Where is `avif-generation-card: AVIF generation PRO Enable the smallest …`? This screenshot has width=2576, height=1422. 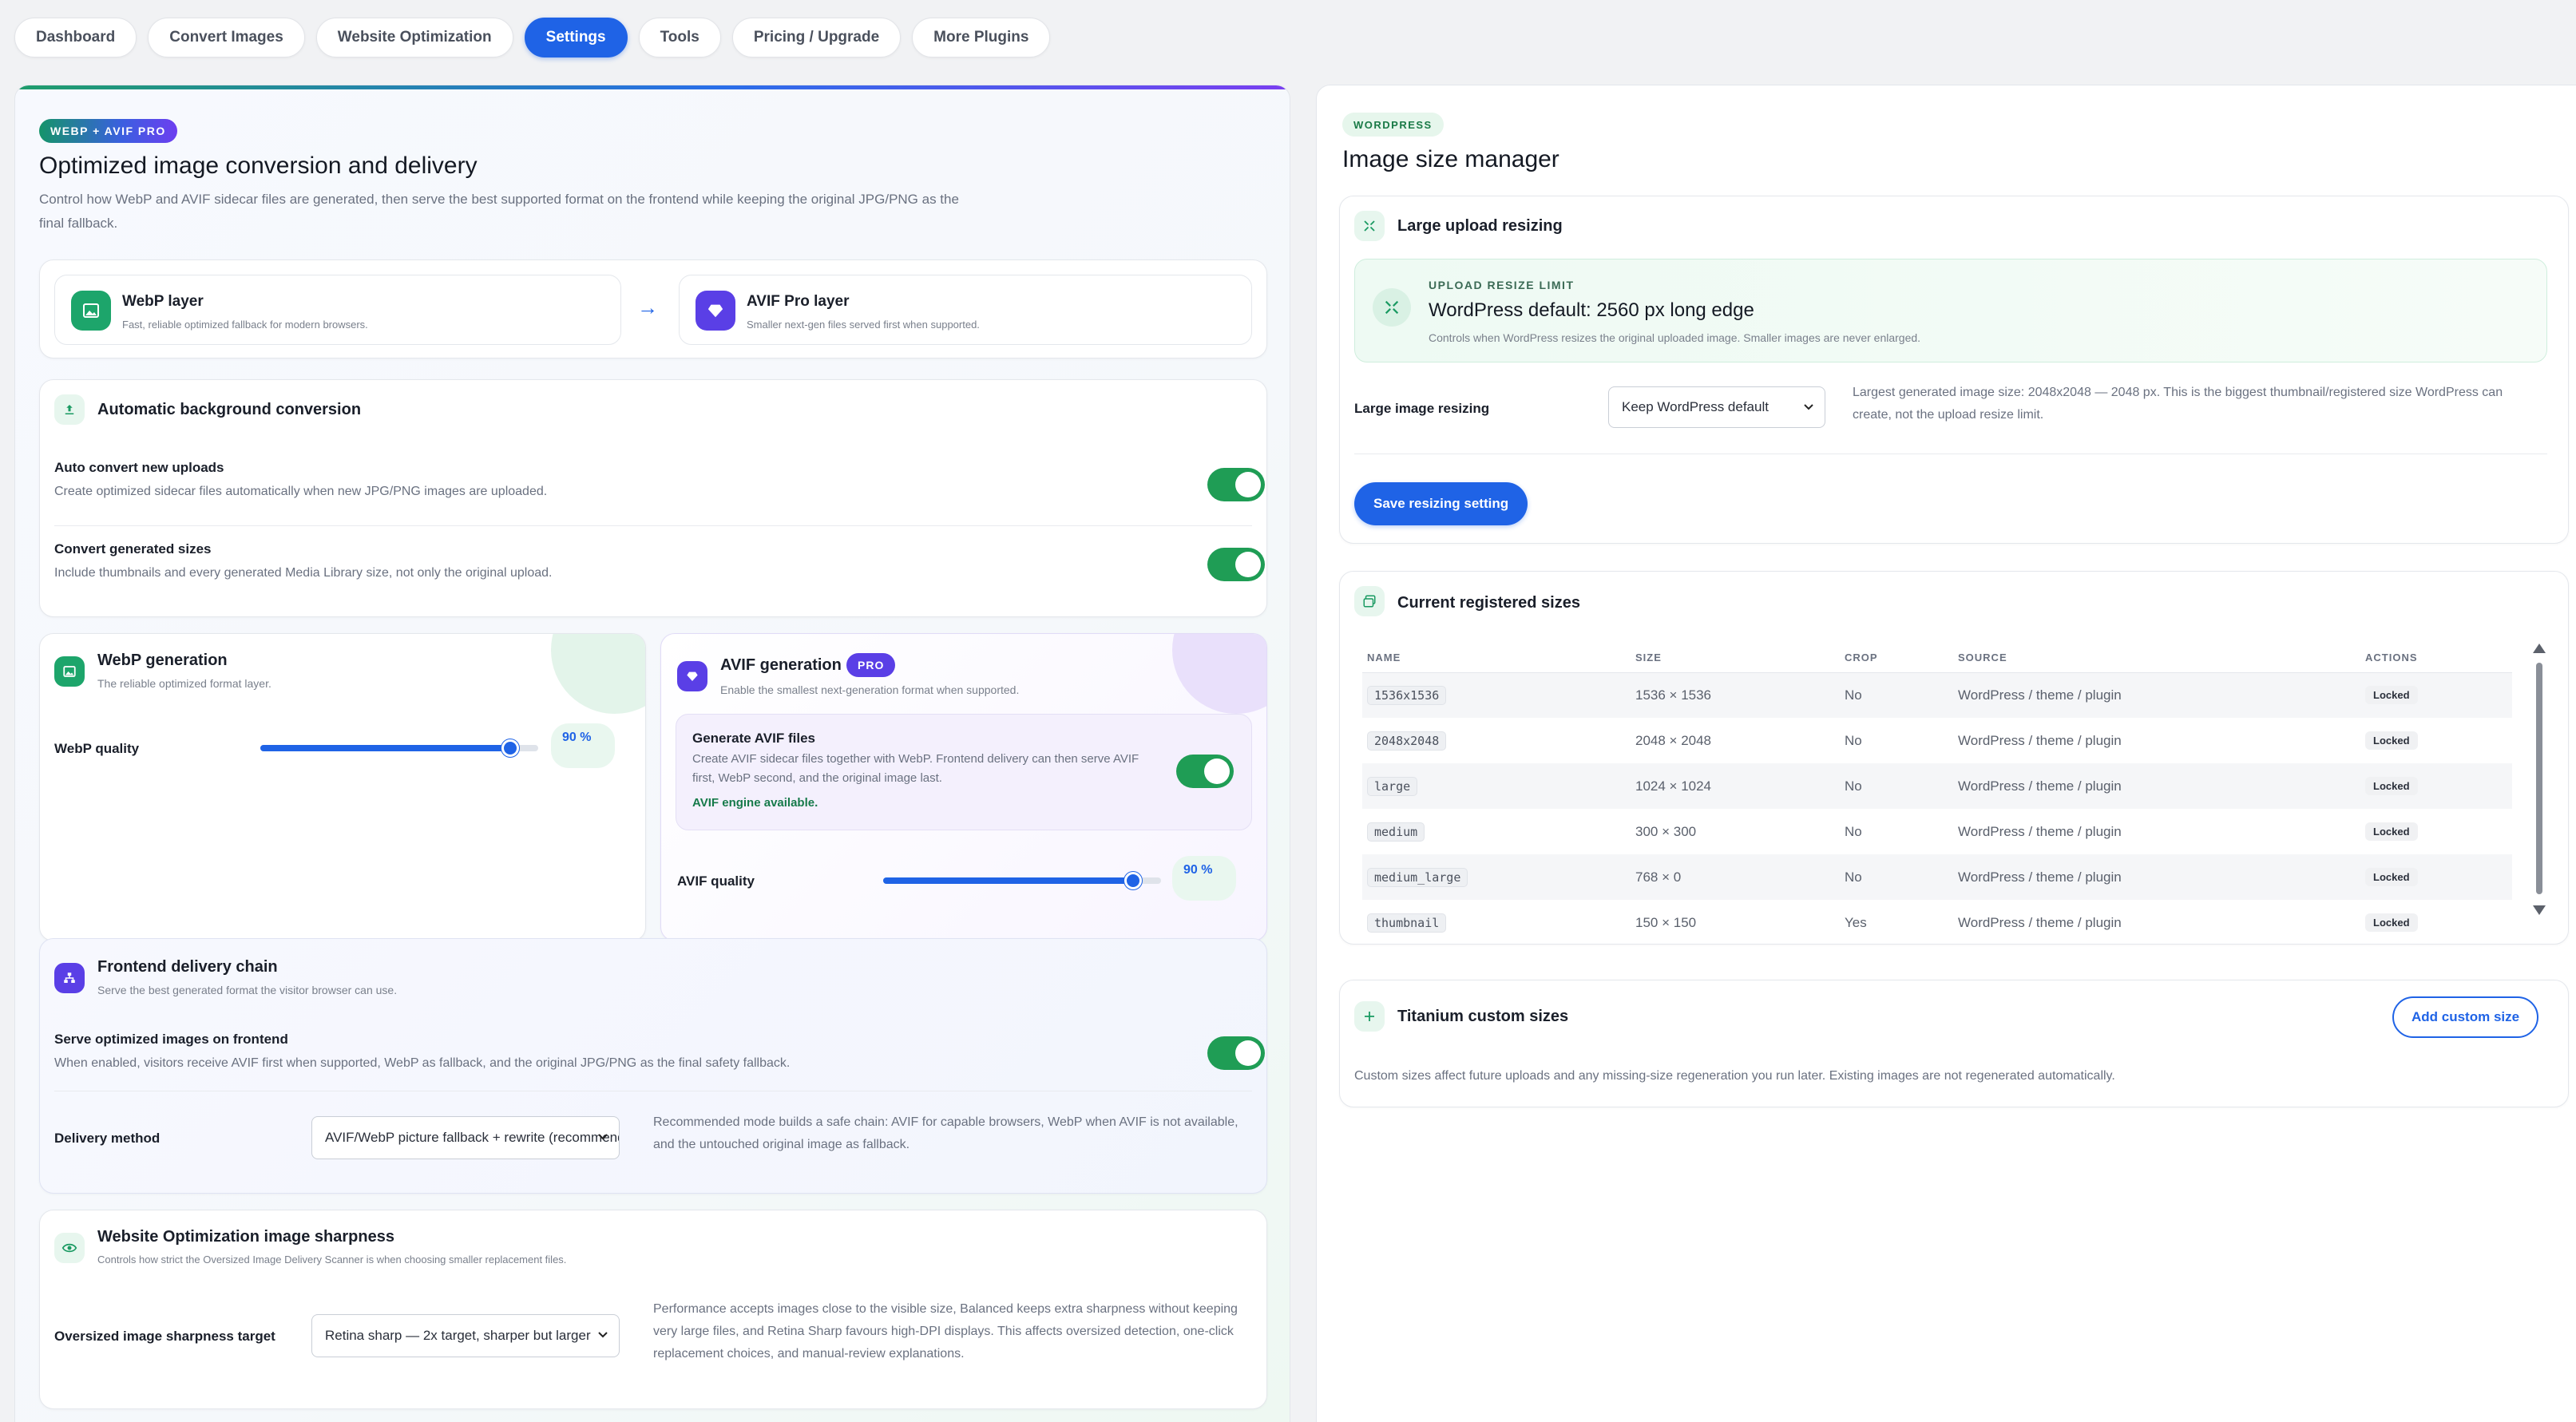
avif-generation-card: AVIF generation PRO Enable the smallest … is located at coordinates (963, 787).